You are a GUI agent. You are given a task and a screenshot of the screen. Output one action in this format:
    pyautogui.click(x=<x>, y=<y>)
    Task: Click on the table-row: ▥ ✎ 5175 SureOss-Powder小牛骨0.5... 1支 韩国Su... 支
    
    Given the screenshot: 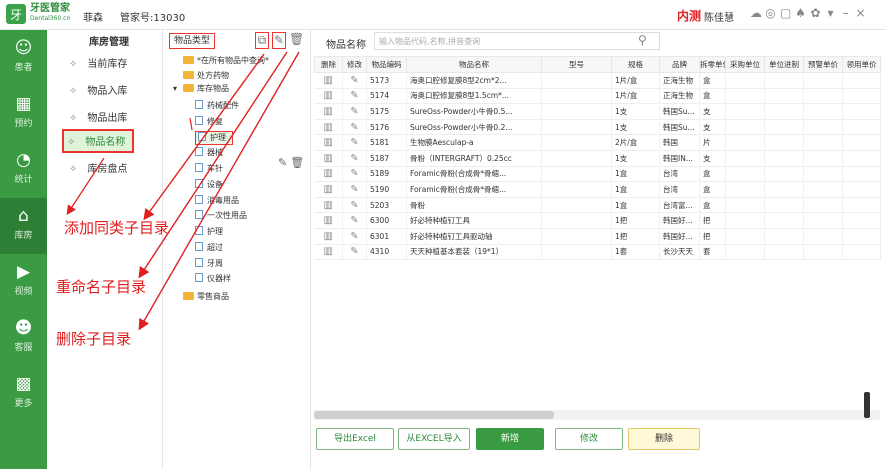 What is the action you would take?
    pyautogui.click(x=597, y=111)
    